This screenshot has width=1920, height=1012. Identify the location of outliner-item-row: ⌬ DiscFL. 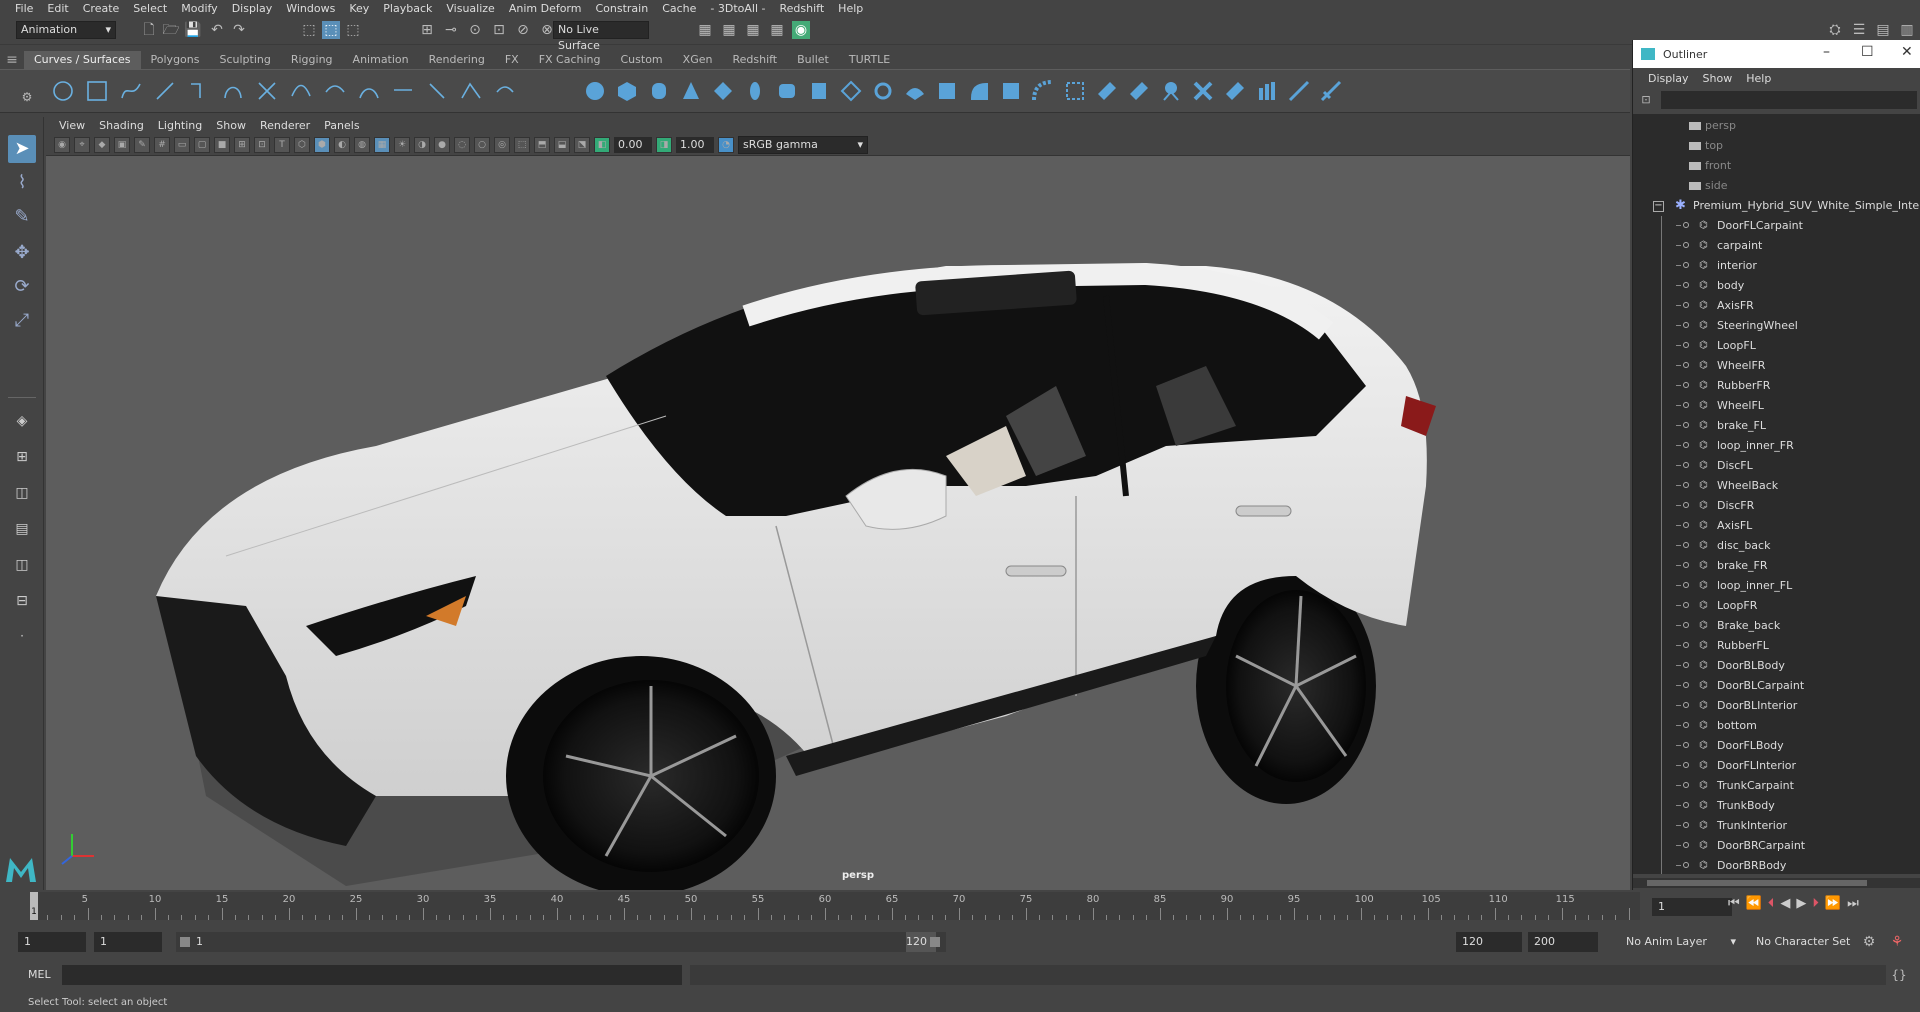
(1776, 466).